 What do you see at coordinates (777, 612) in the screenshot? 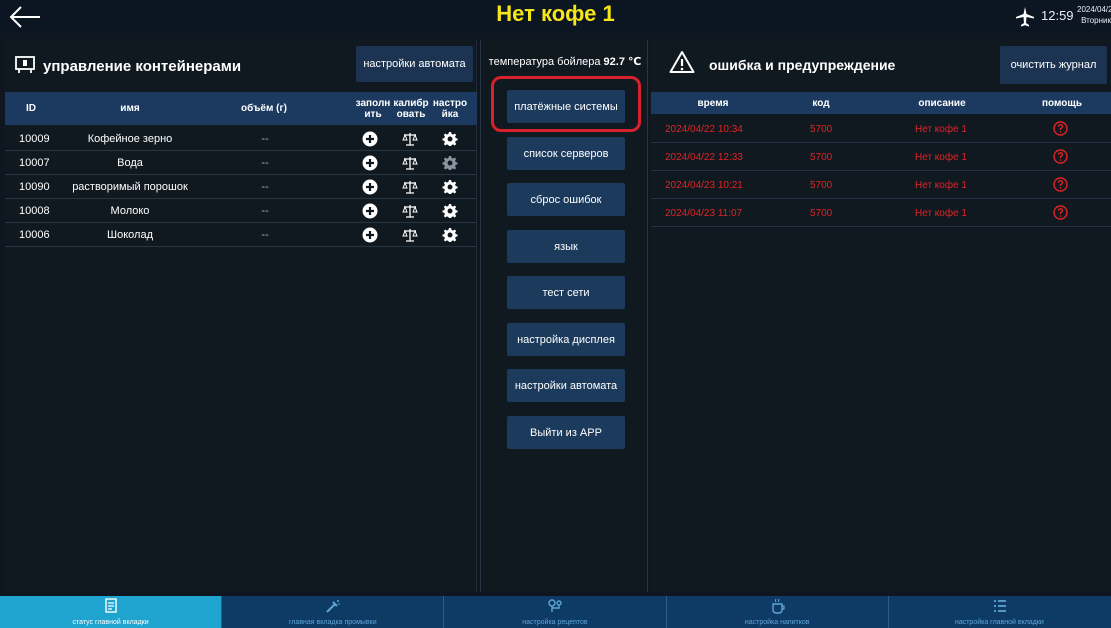
I see `tab-drink: настройка напитков` at bounding box center [777, 612].